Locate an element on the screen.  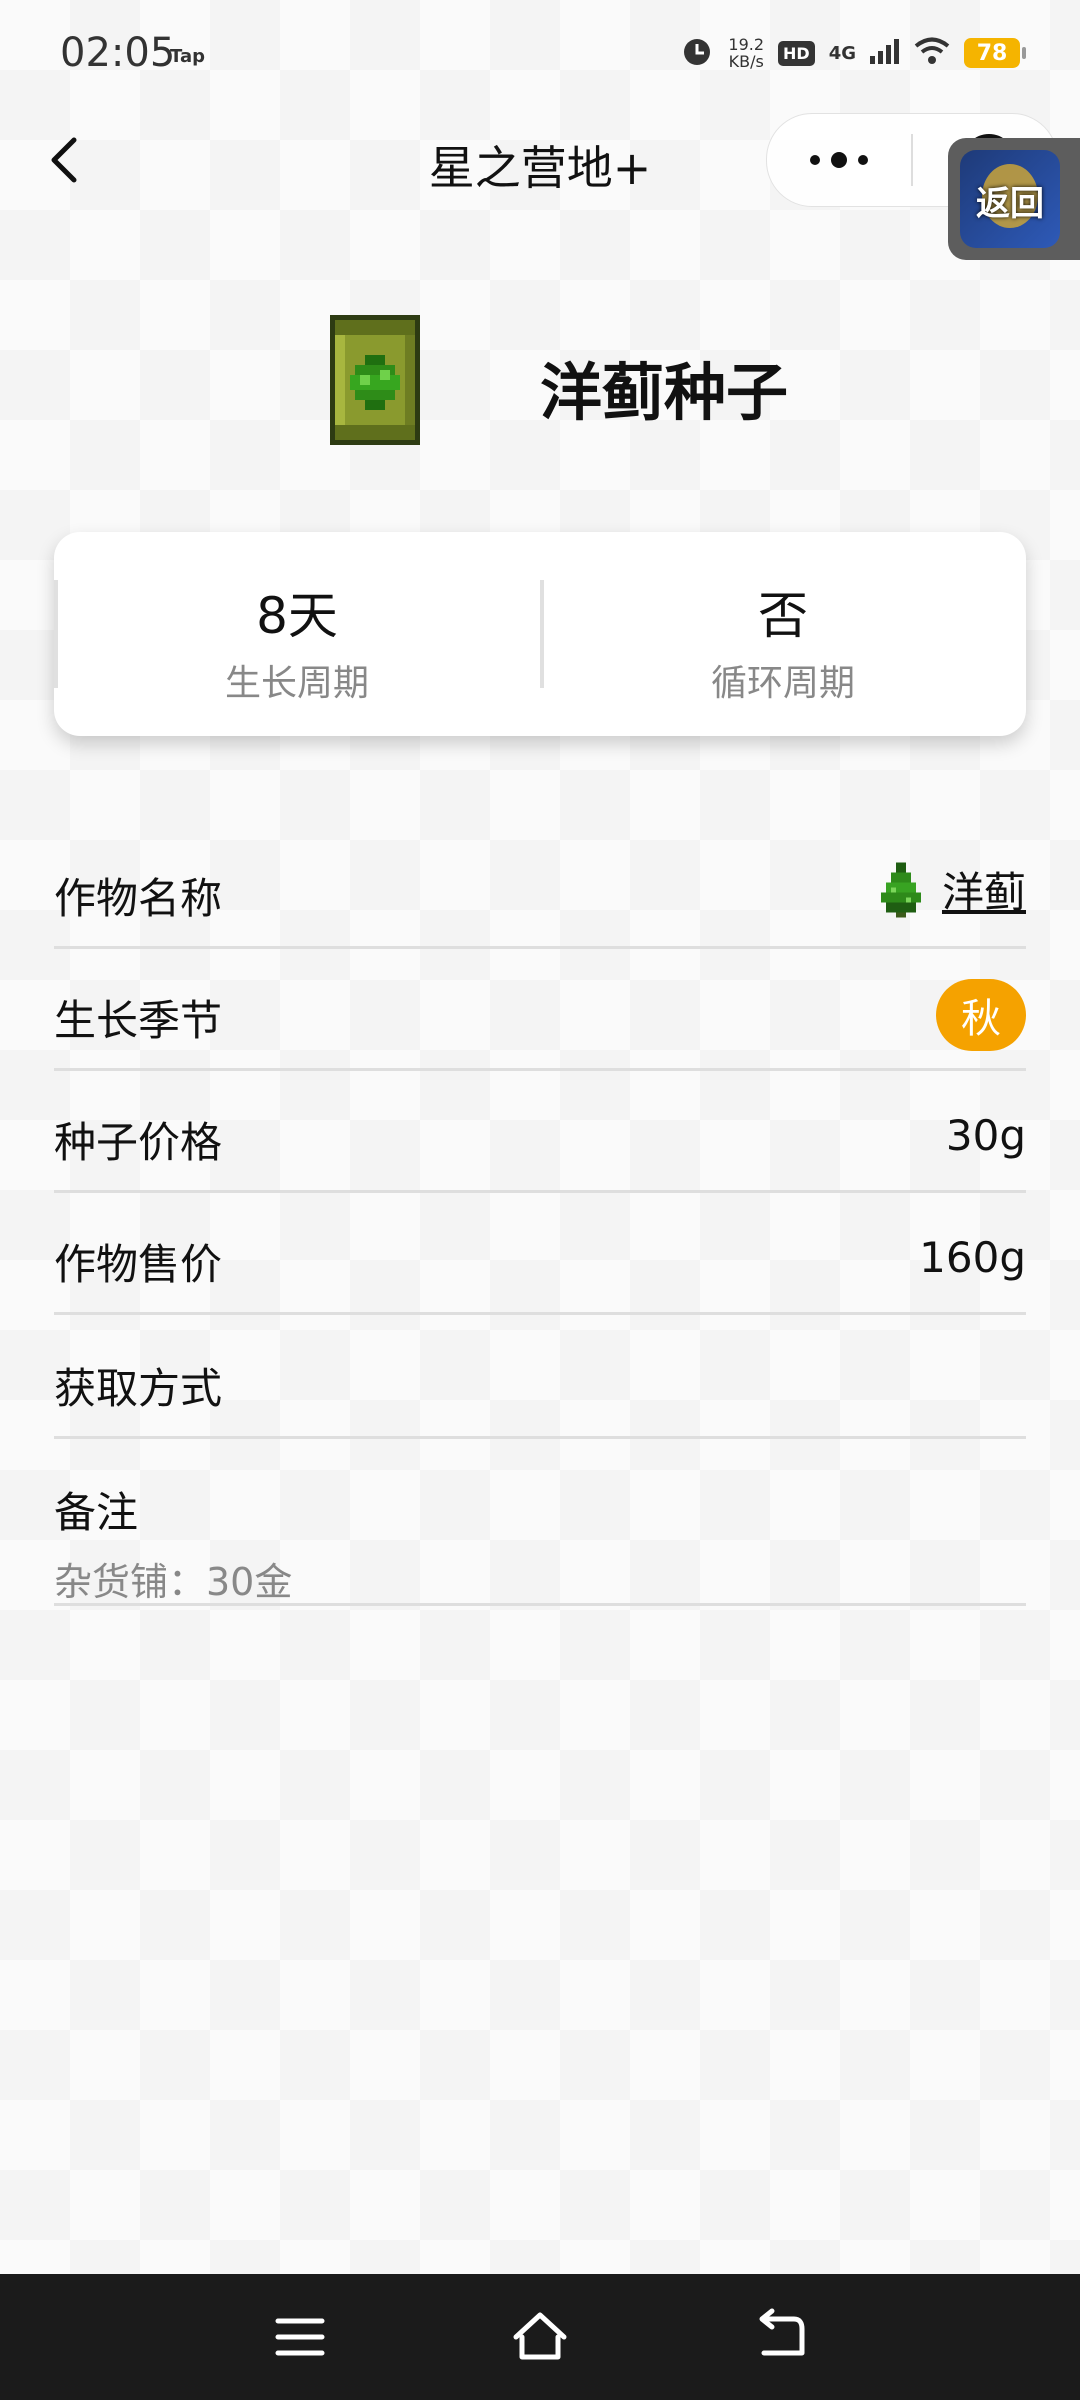
nav-back-button is located at coordinates (780, 2337).